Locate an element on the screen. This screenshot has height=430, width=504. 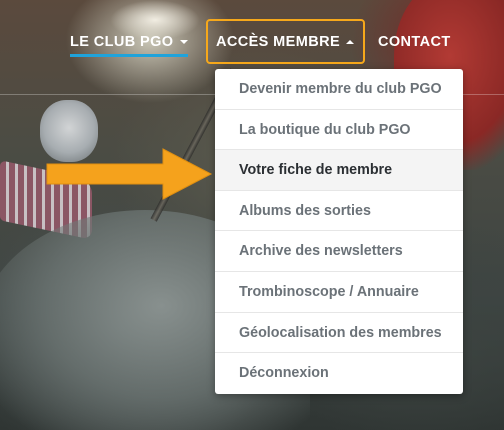
active-underline is located at coordinates (129, 55).